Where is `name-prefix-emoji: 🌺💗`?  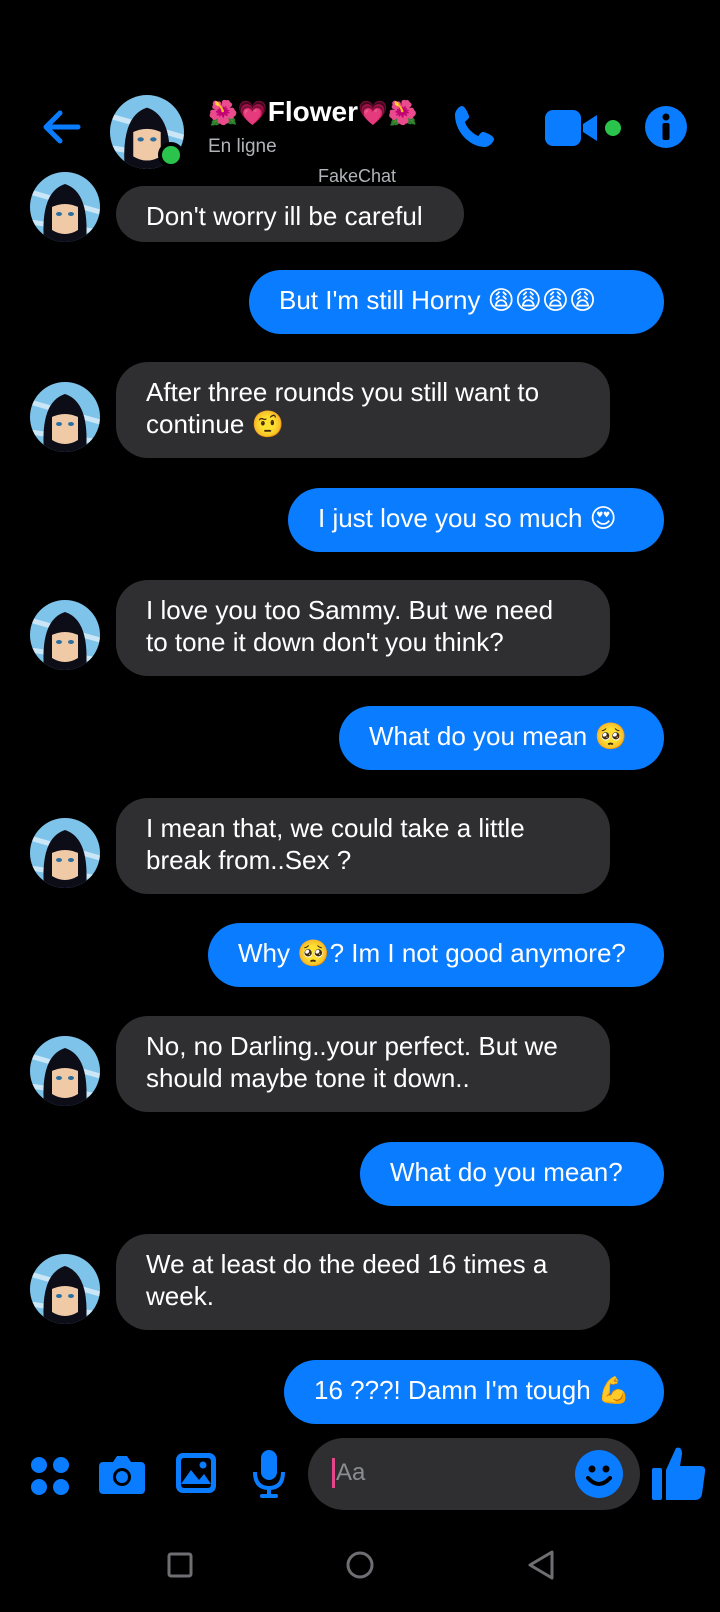
name-prefix-emoji: 🌺💗 is located at coordinates (238, 113).